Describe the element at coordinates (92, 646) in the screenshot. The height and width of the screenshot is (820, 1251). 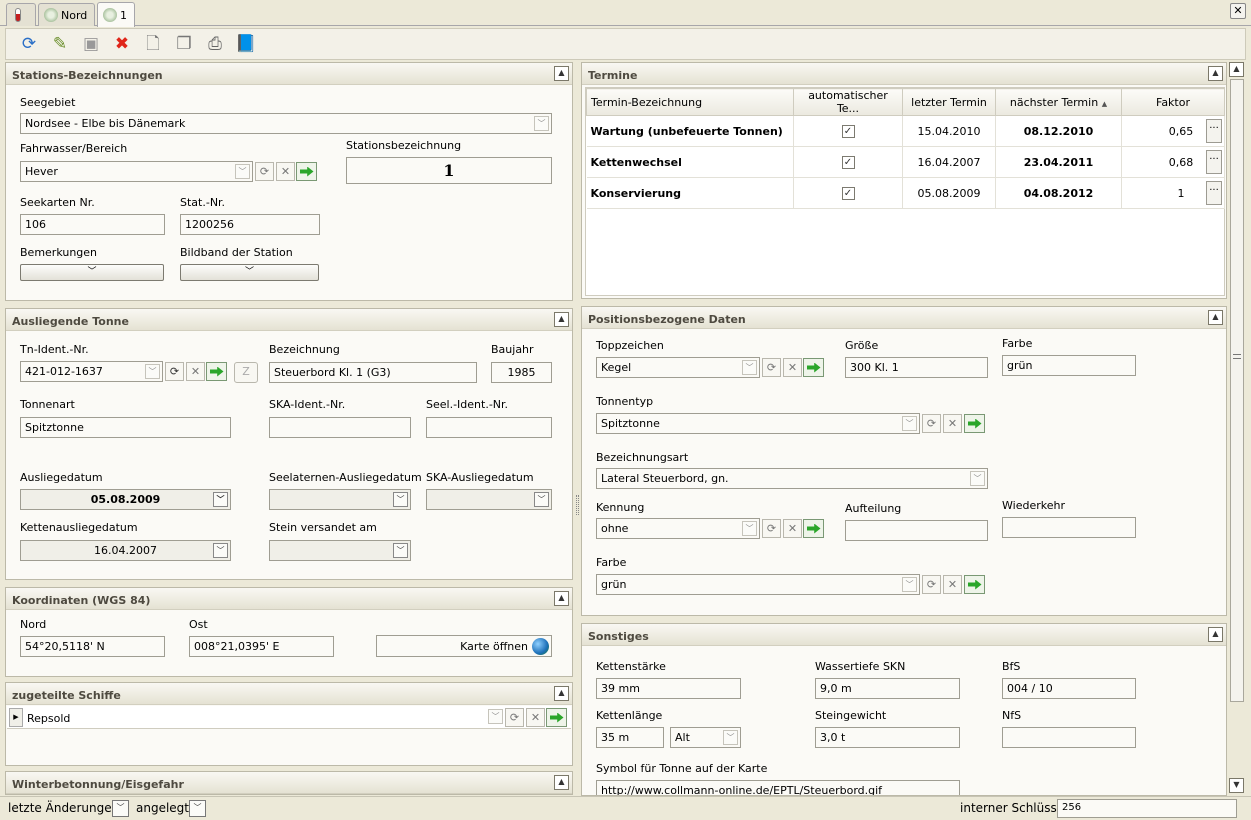
I see `nord-field: 54°20,5118' N` at that location.